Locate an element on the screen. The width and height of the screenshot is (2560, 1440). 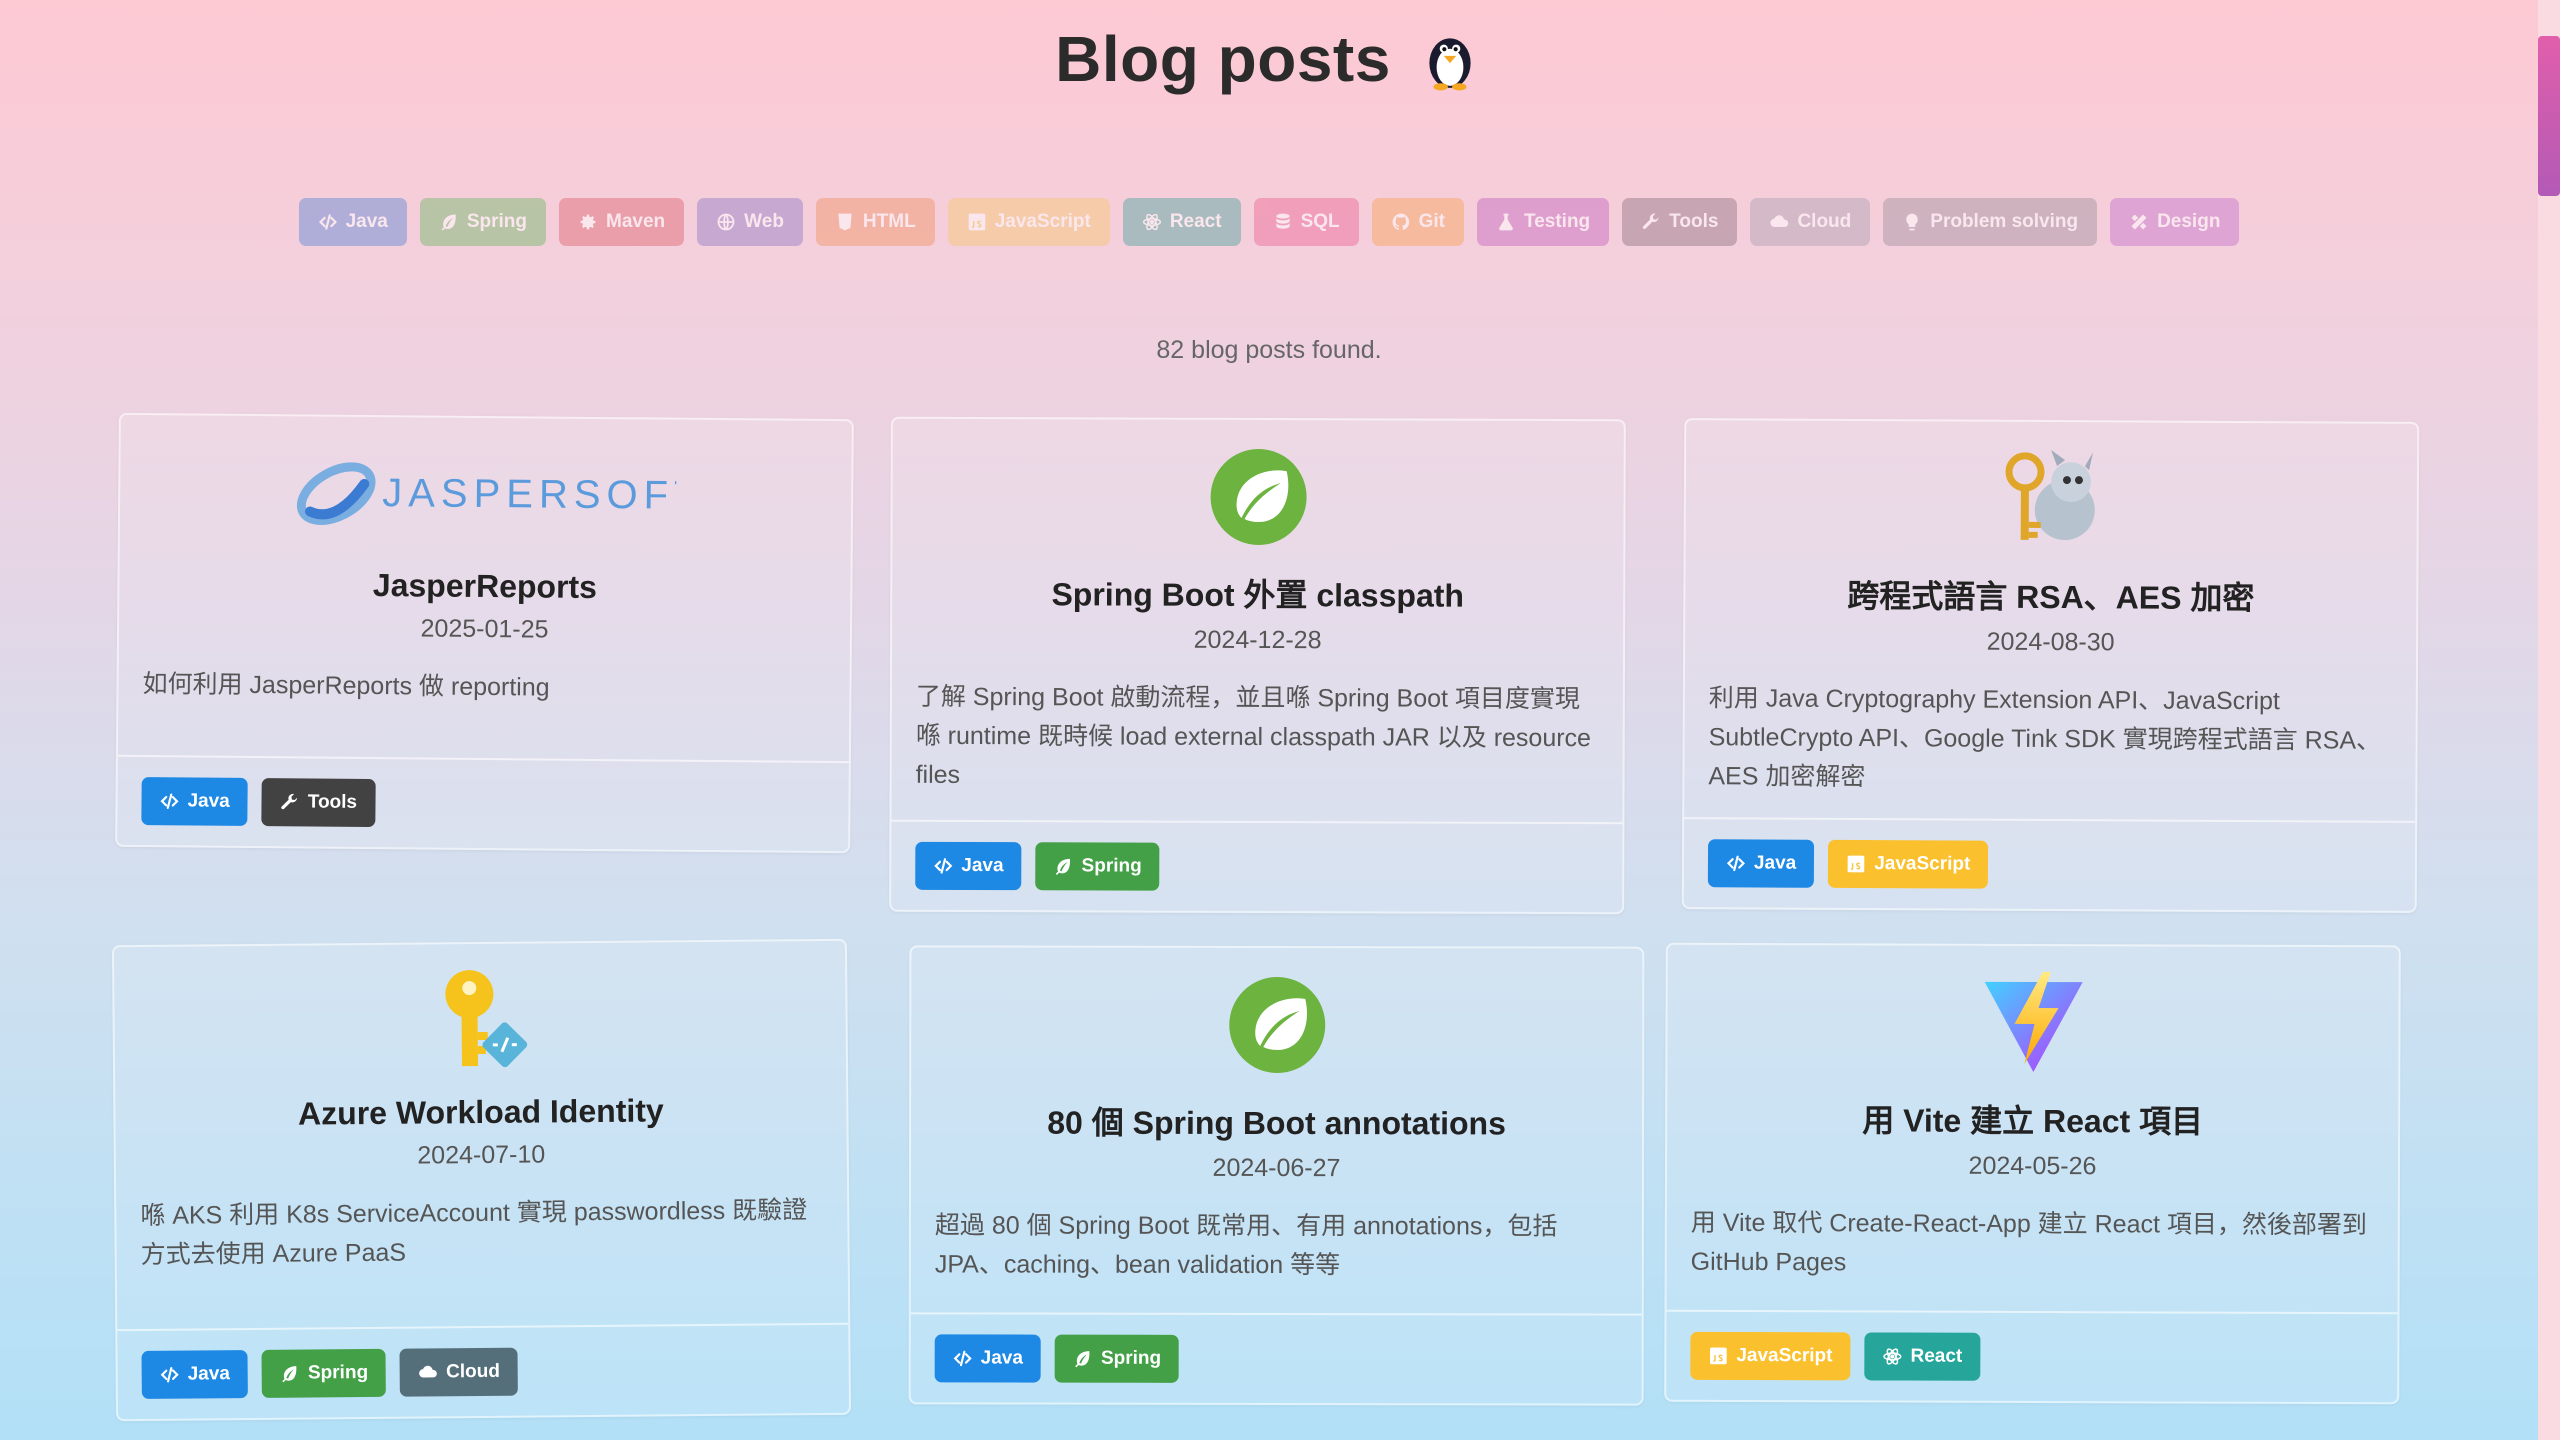
jaspersoft-logo: JASPERSOFT is located at coordinates (486, 495).